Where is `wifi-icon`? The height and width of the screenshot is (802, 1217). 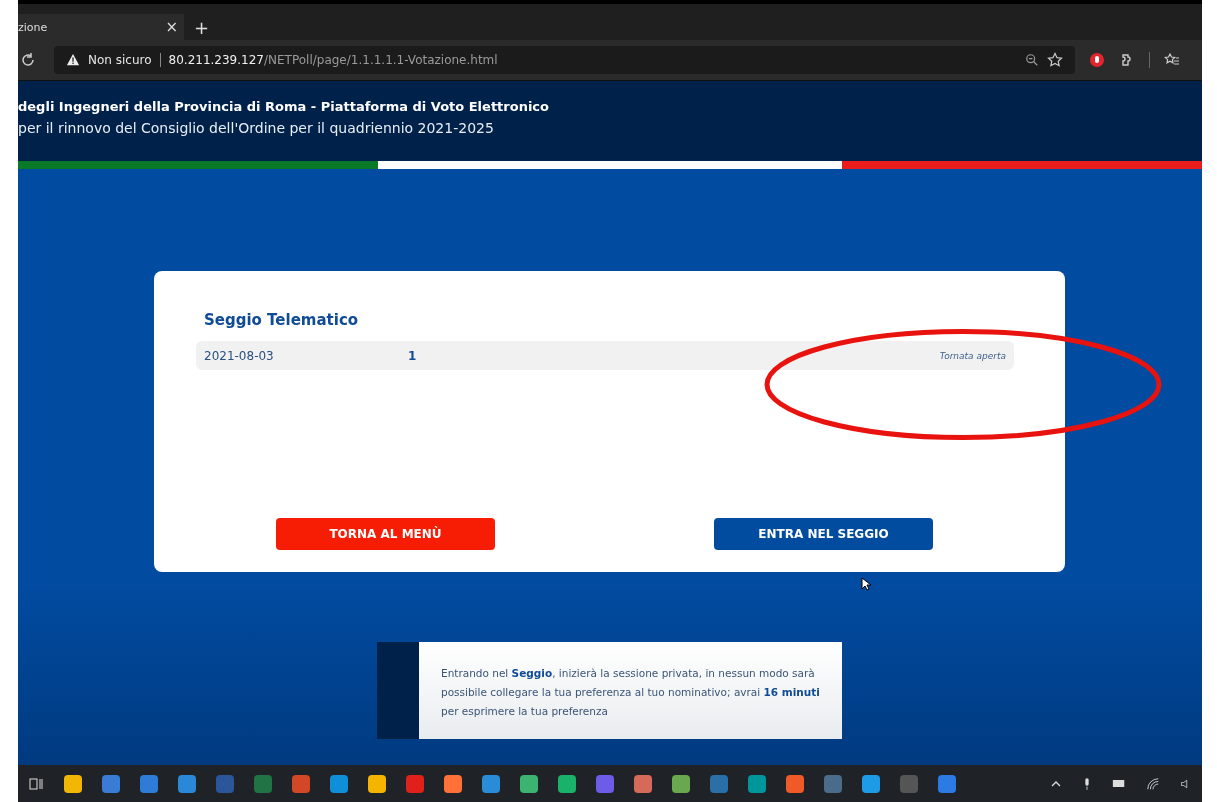
wifi-icon is located at coordinates (1153, 783).